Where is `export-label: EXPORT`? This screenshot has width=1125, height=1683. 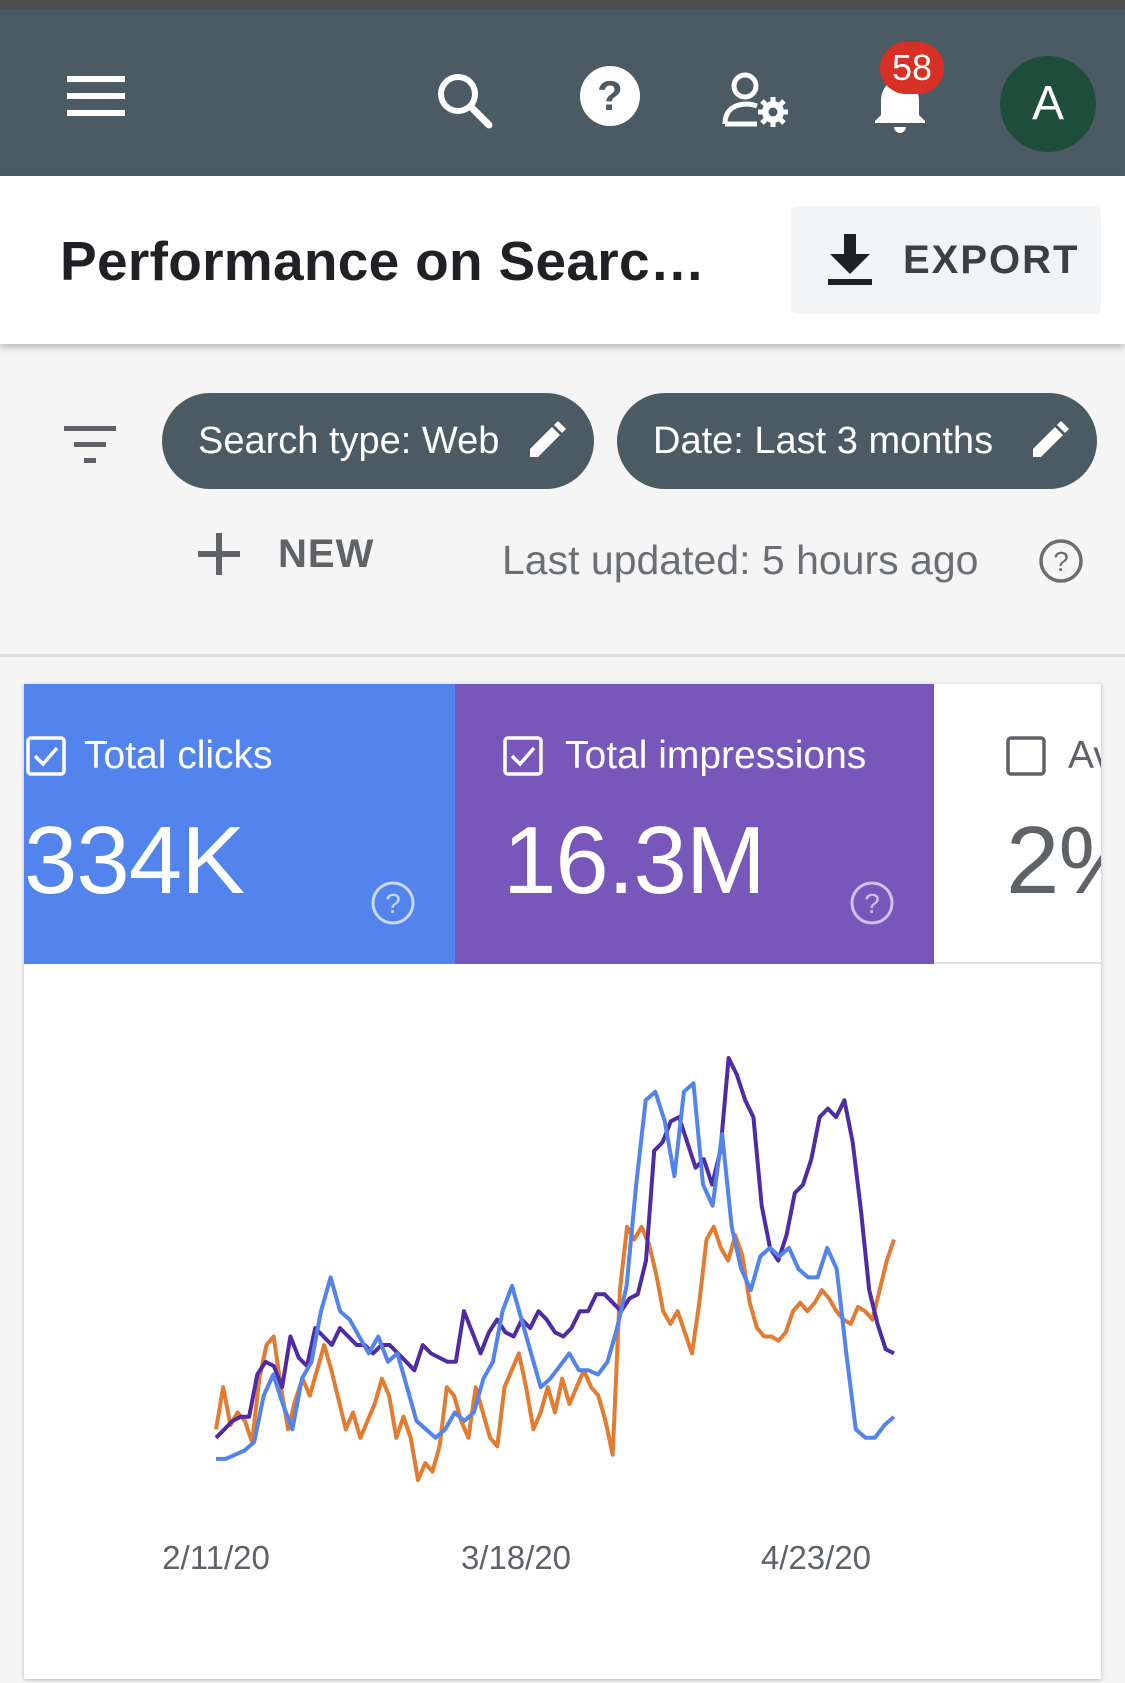
export-label: EXPORT is located at coordinates (991, 259).